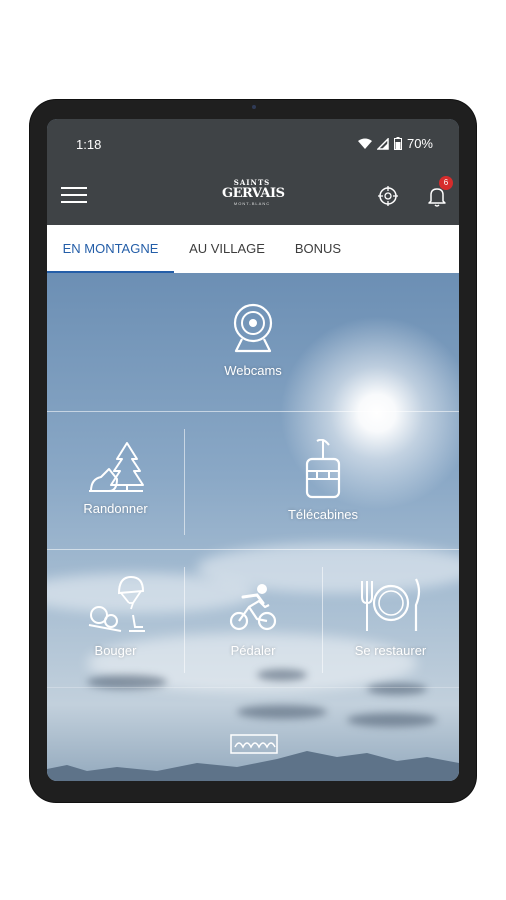  I want to click on pedaler-tile: Pédaler, so click(253, 616).